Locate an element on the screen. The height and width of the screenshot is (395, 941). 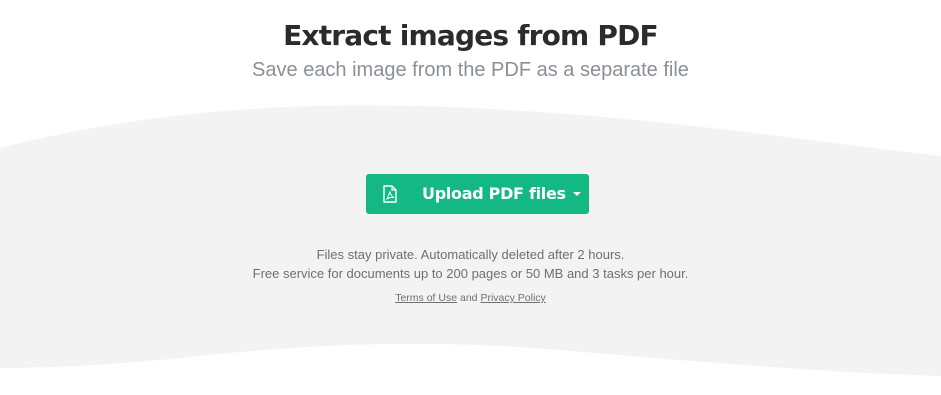
legal-connector: and is located at coordinates (468, 298).